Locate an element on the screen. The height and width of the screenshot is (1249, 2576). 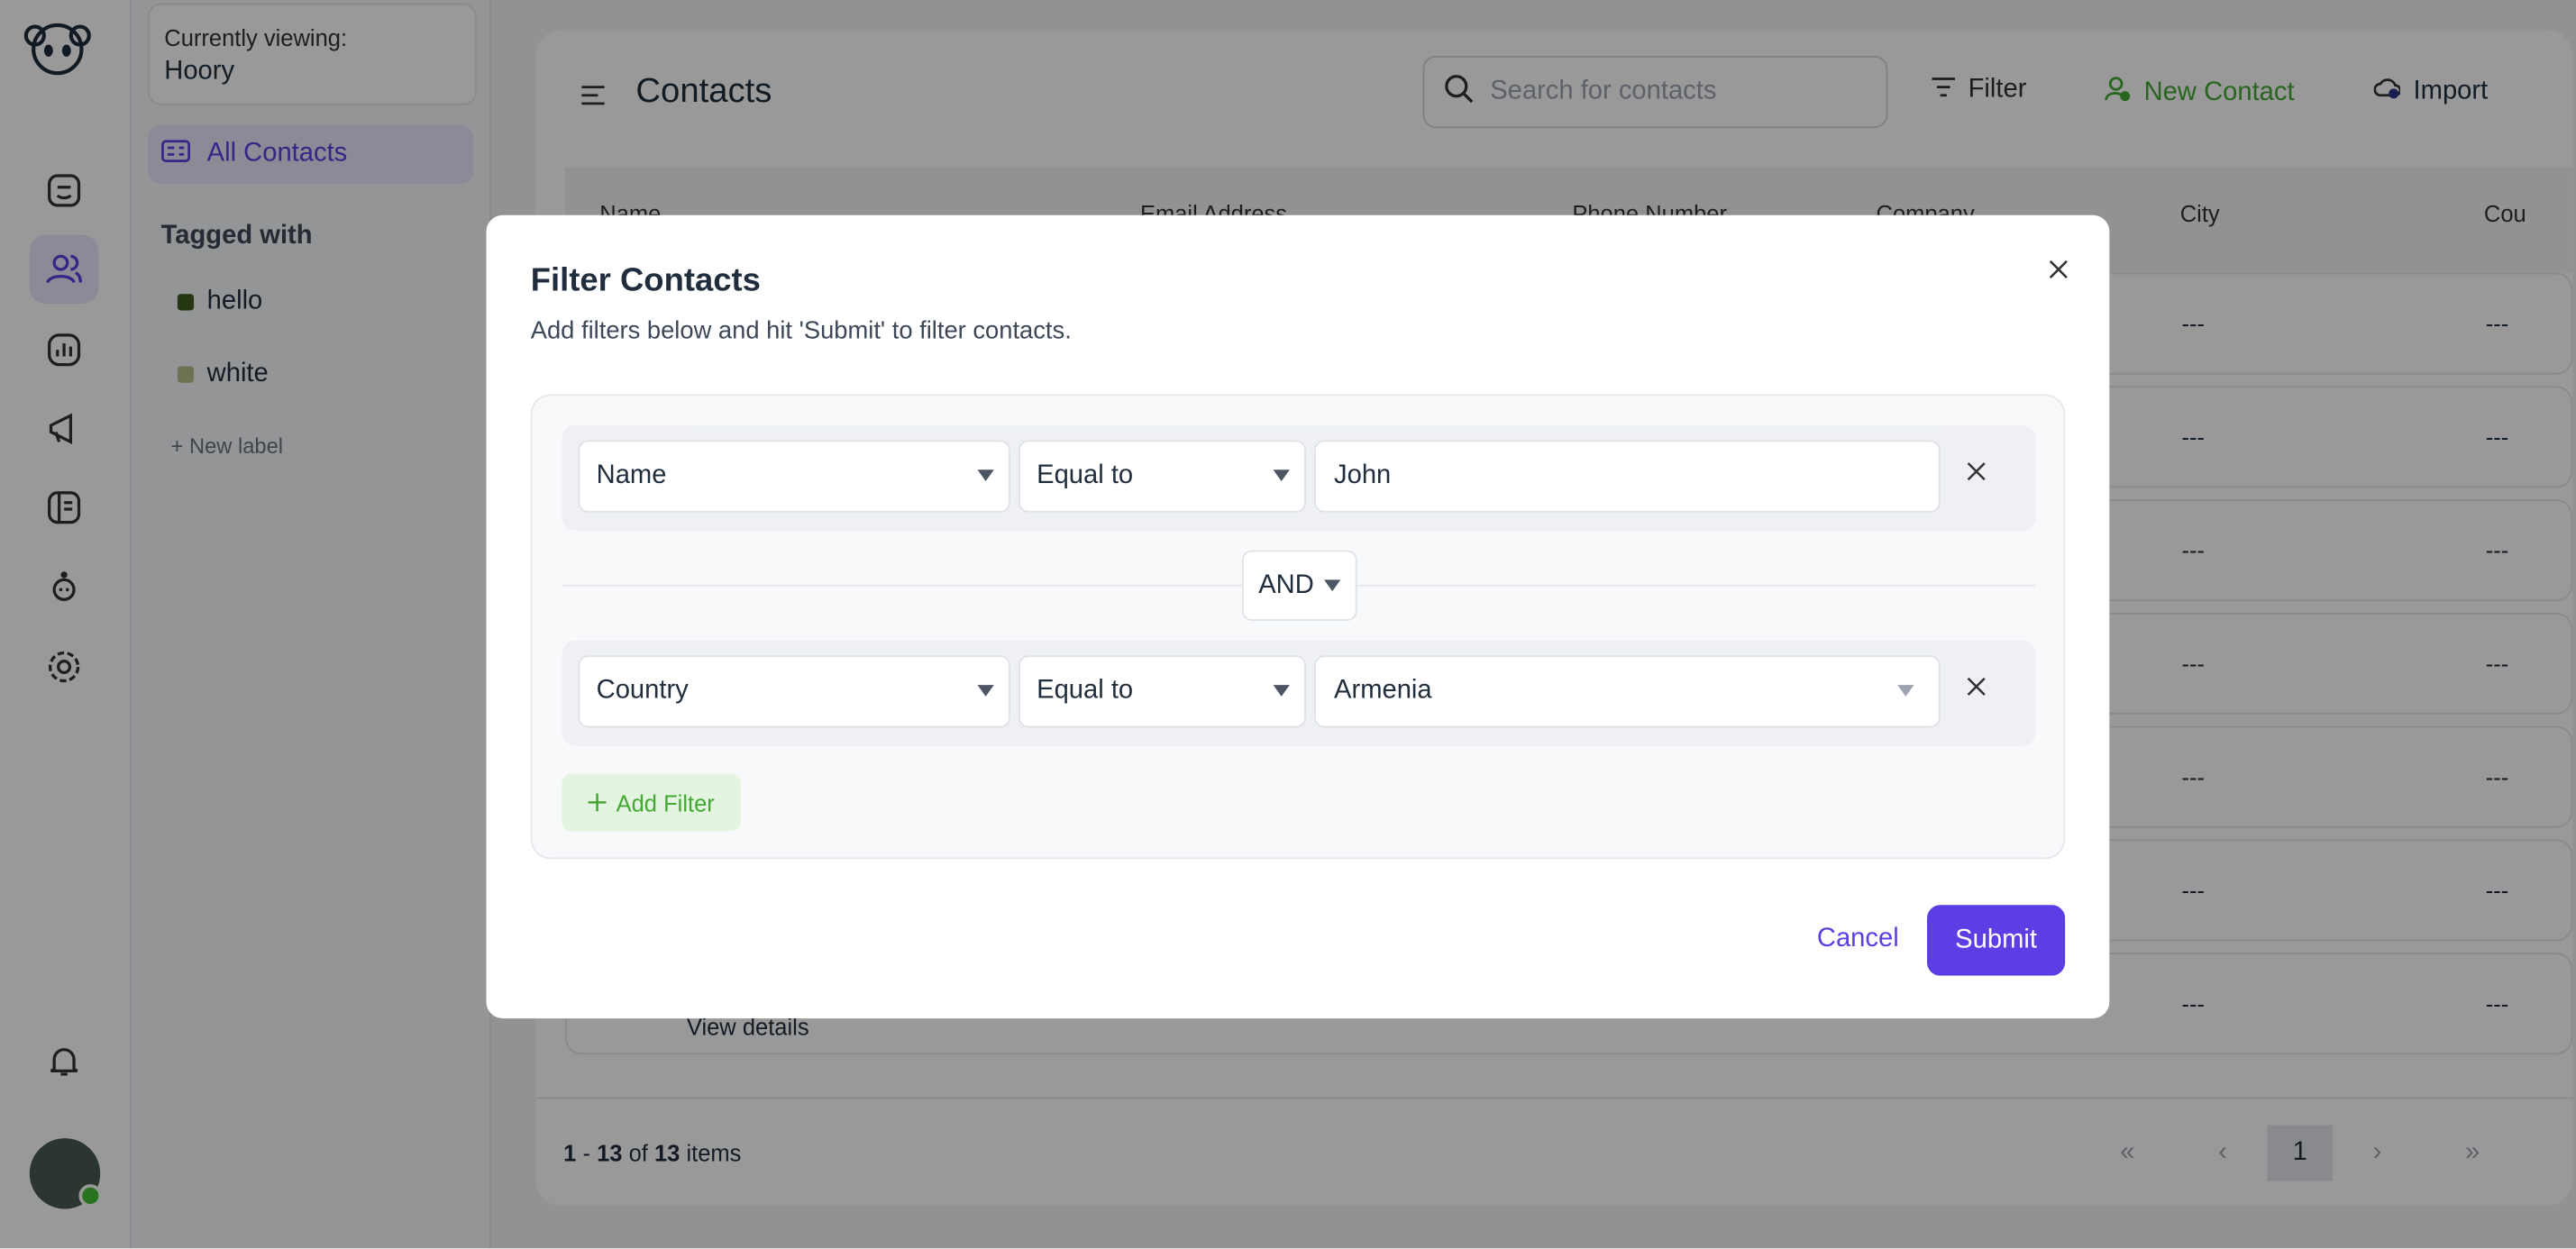
modal-title: Filter Contacts is located at coordinates (645, 280).